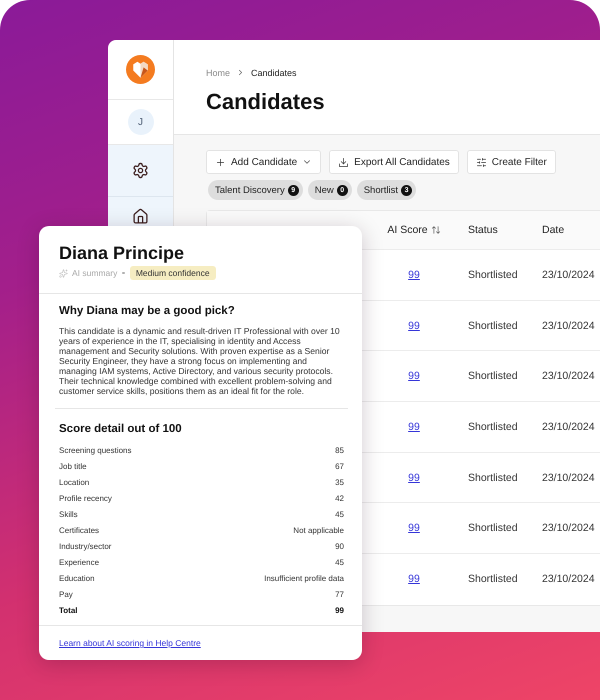 The image size is (600, 700). Describe the element at coordinates (407, 230) in the screenshot. I see `column-header: AI Score` at that location.